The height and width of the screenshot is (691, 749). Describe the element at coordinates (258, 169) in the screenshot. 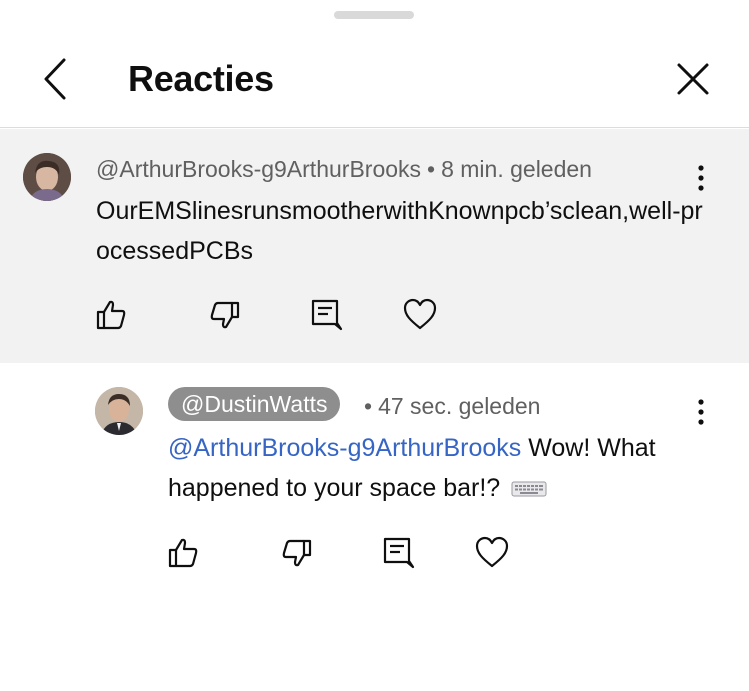

I see `comment-author: @ArthurBrooks-g9ArthurBrooks` at that location.